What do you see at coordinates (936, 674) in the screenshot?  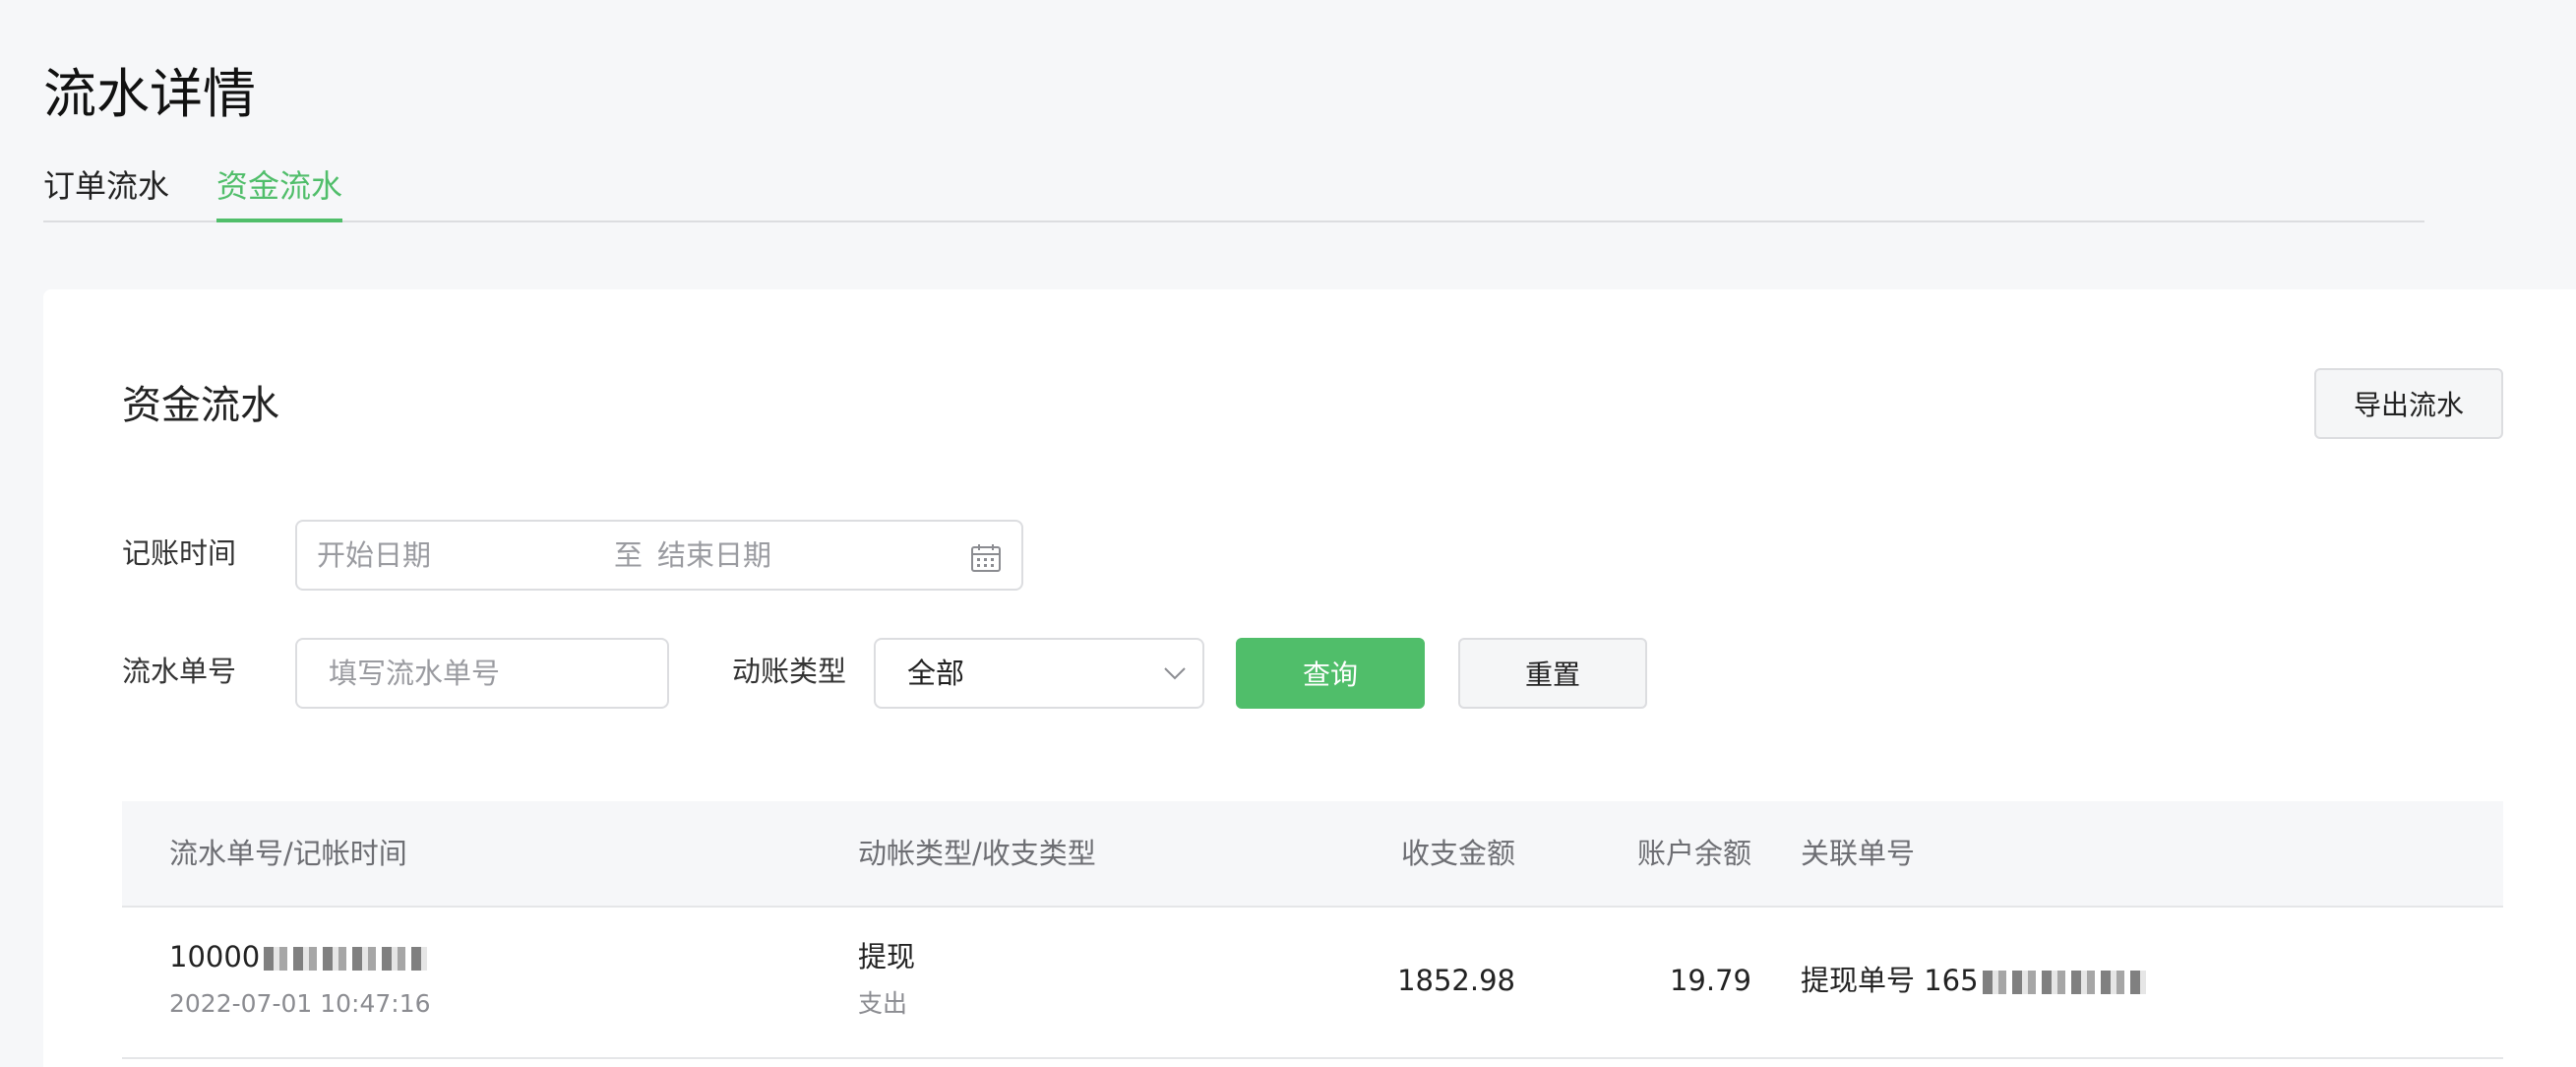 I see `type-select-value: 全部` at bounding box center [936, 674].